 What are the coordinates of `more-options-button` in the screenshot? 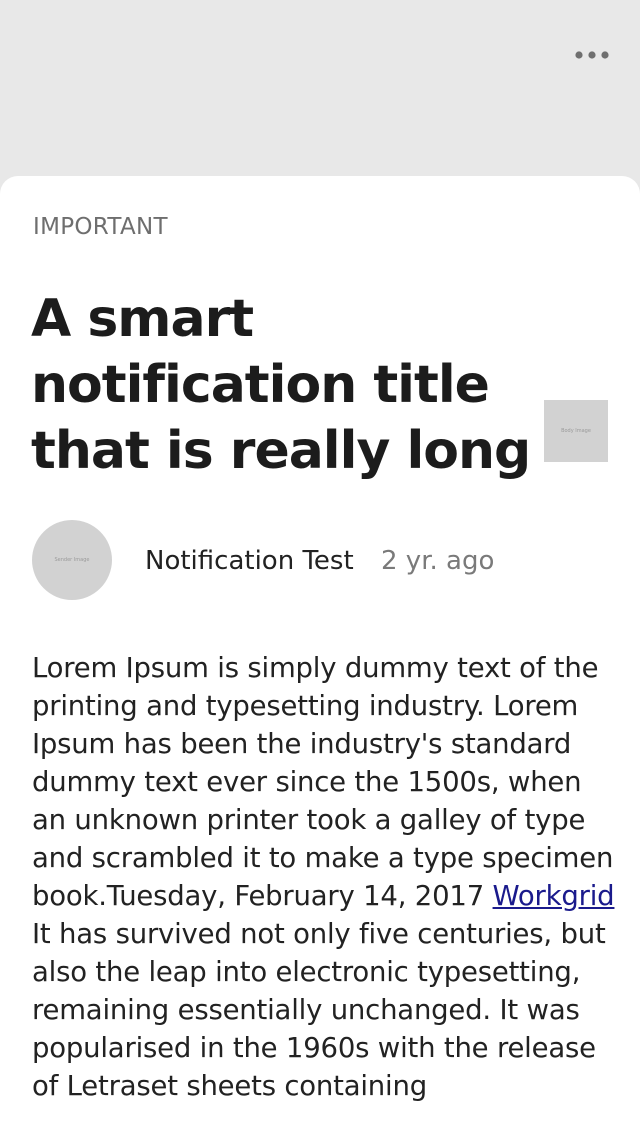 It's located at (592, 55).